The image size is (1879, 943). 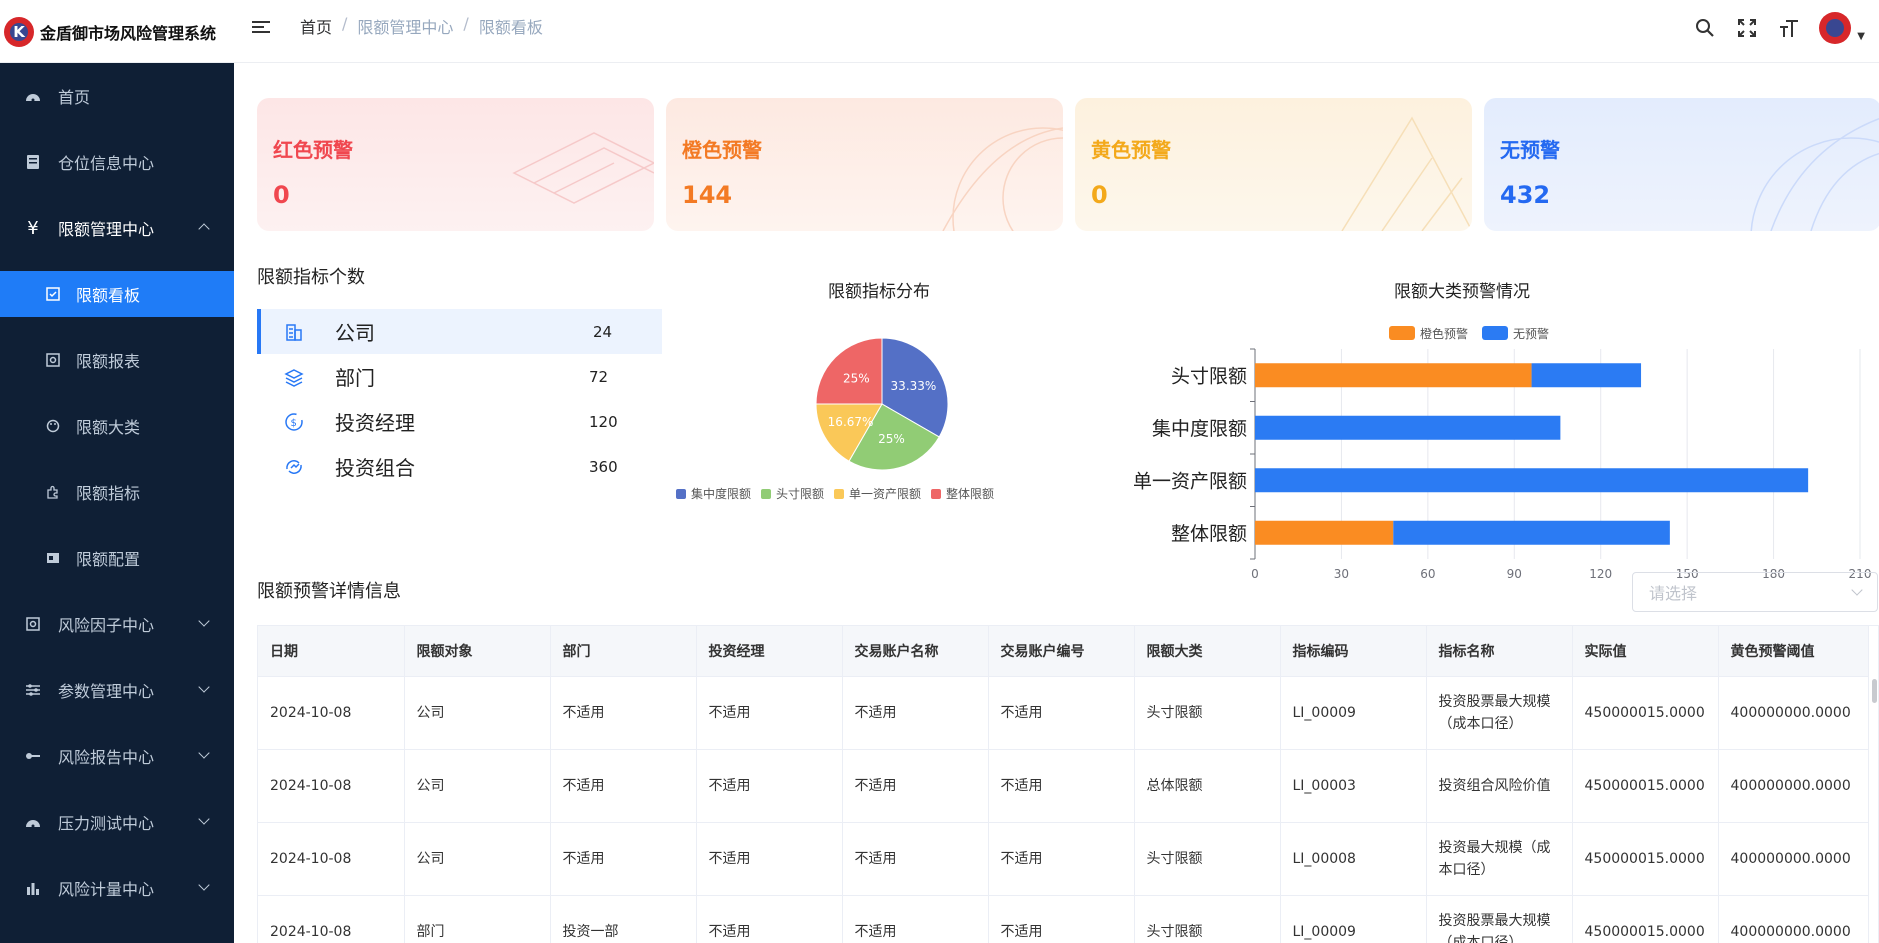 What do you see at coordinates (1499, 651) in the screenshot?
I see `table-header-cell: 指标名称` at bounding box center [1499, 651].